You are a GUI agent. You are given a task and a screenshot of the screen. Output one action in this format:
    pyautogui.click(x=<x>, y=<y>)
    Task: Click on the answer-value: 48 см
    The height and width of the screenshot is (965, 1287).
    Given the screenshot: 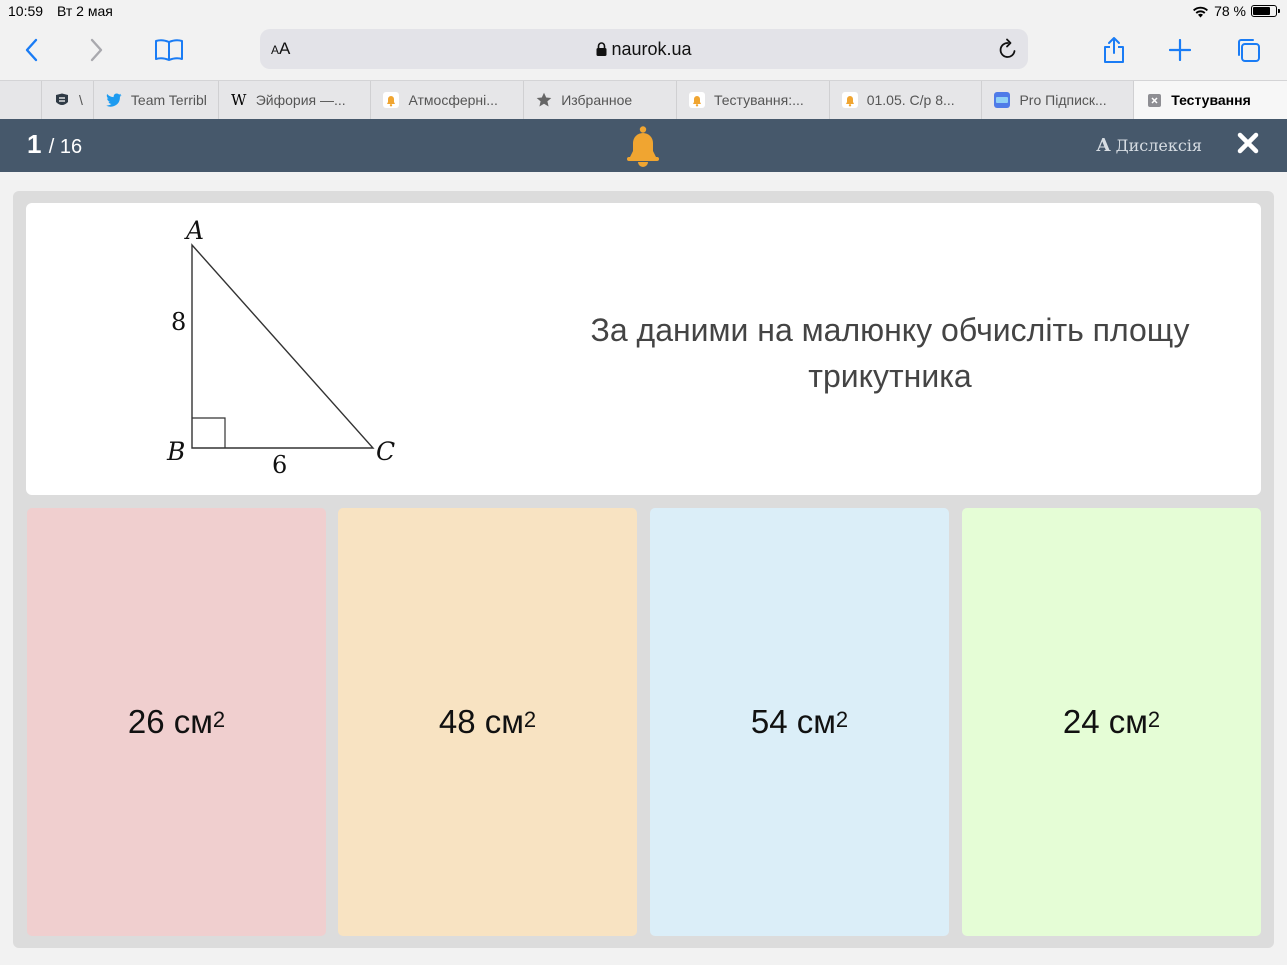 What is the action you would take?
    pyautogui.click(x=481, y=721)
    